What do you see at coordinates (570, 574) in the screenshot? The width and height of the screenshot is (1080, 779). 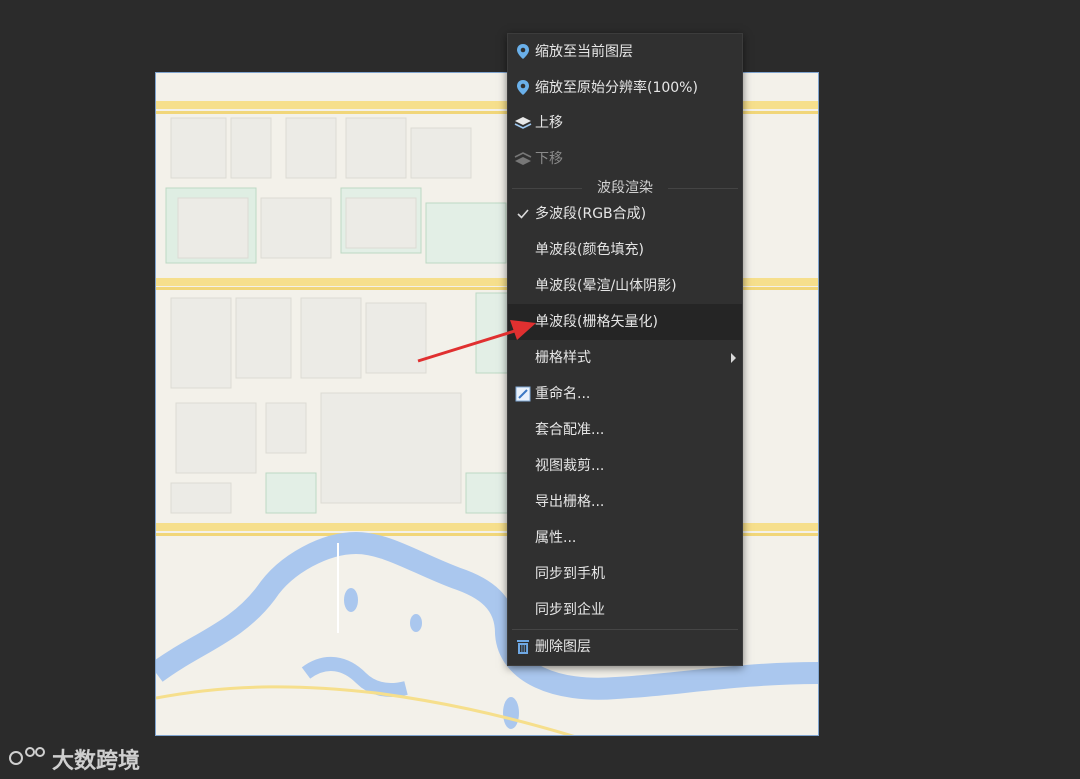 I see `menu-item-label: 同步到手机` at bounding box center [570, 574].